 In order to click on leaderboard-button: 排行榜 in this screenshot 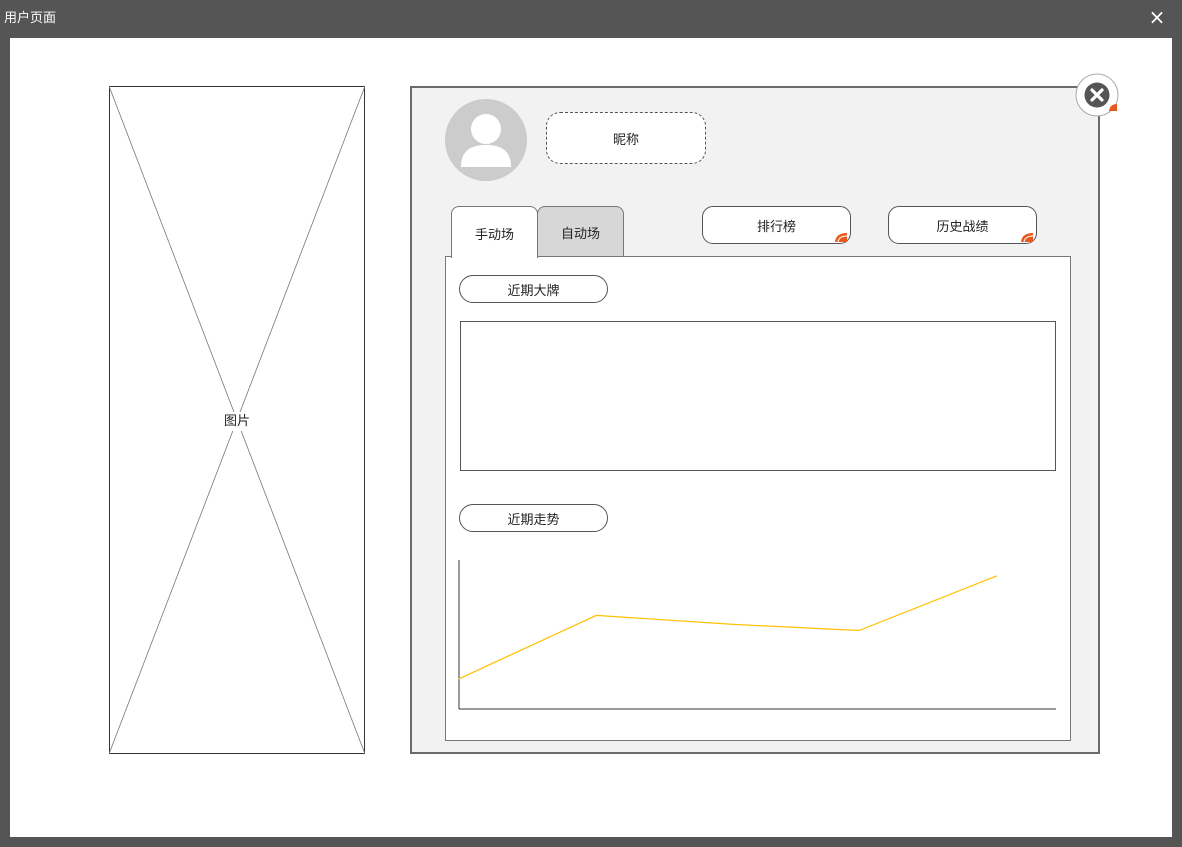, I will do `click(776, 225)`.